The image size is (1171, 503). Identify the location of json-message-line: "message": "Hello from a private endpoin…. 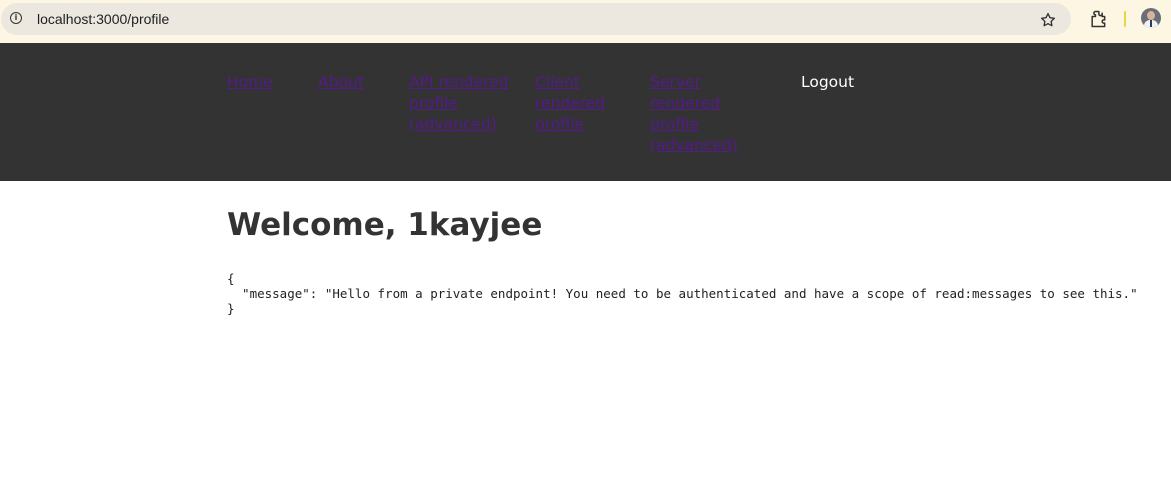
(682, 293).